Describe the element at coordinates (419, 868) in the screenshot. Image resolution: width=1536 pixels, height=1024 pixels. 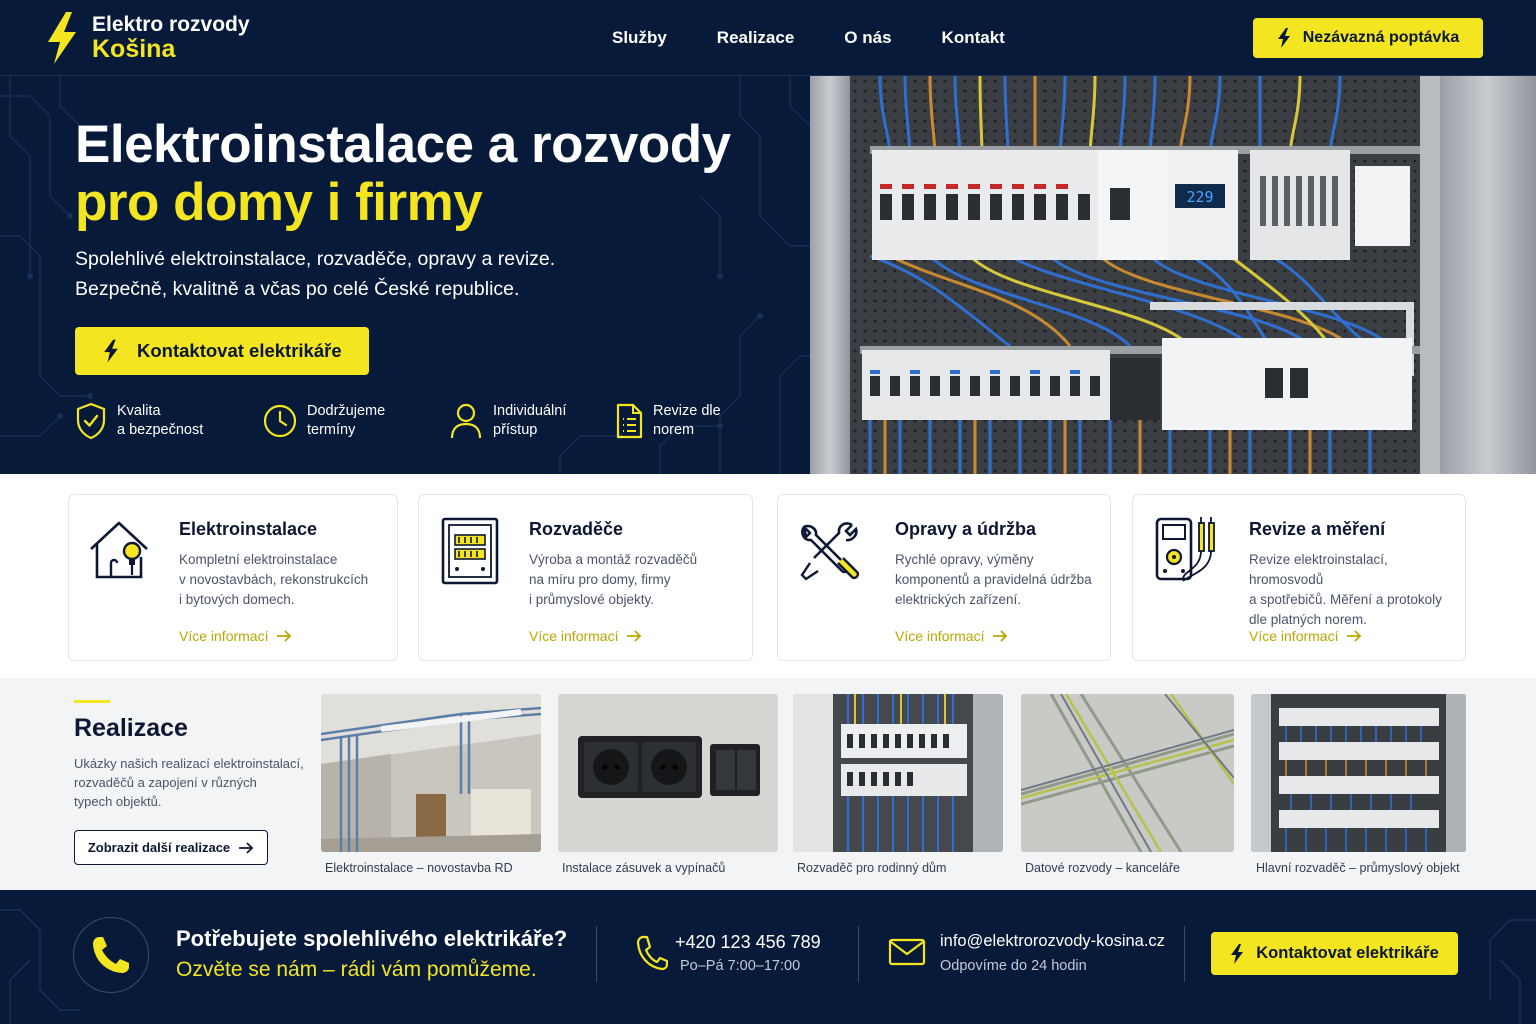
I see `project-caption: Elektroinstalace – novostavba RD` at that location.